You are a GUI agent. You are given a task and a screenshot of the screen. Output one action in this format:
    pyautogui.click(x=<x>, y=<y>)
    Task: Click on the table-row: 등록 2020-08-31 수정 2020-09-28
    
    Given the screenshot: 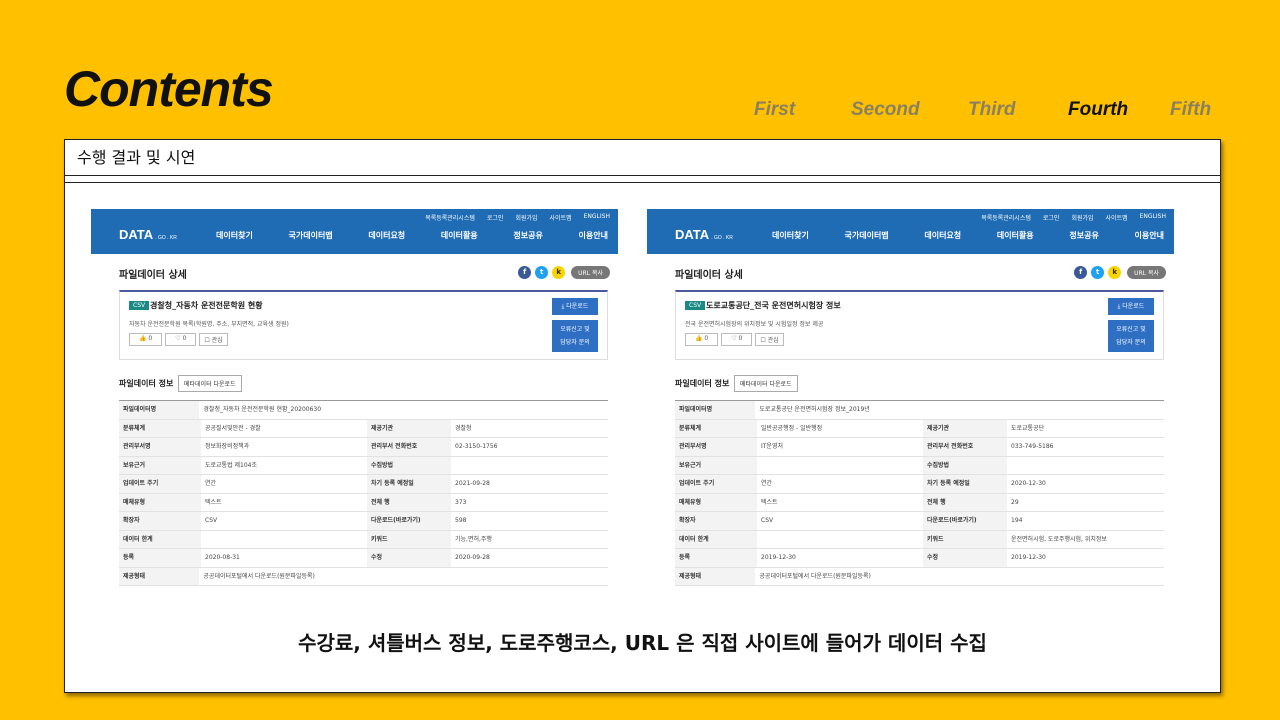 What is the action you would take?
    pyautogui.click(x=363, y=558)
    